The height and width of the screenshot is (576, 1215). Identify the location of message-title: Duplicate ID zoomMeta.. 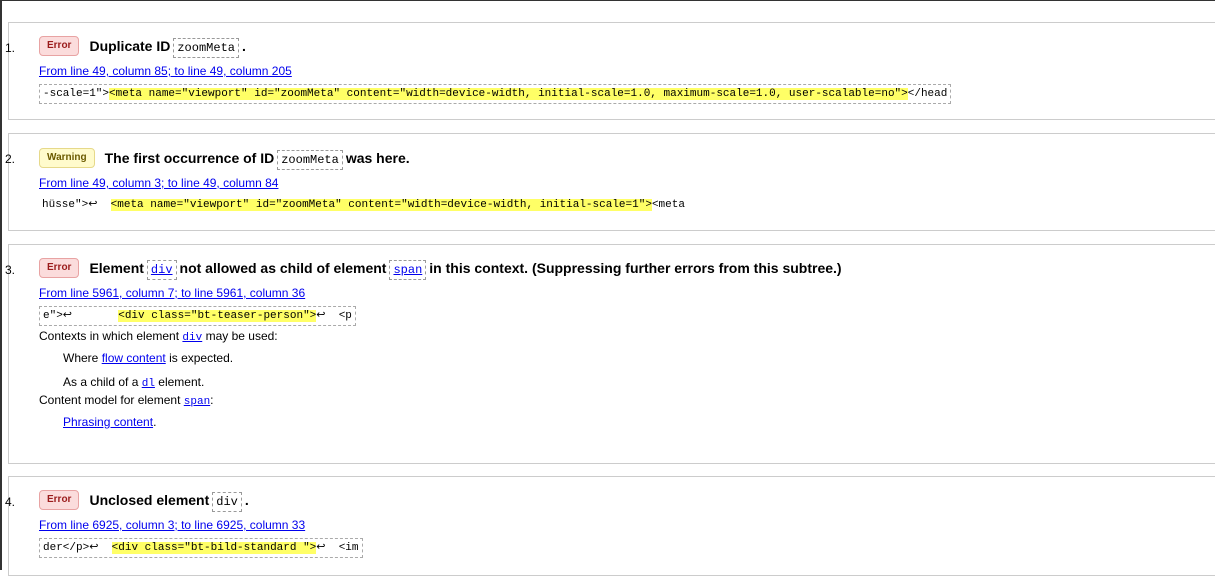
(167, 46).